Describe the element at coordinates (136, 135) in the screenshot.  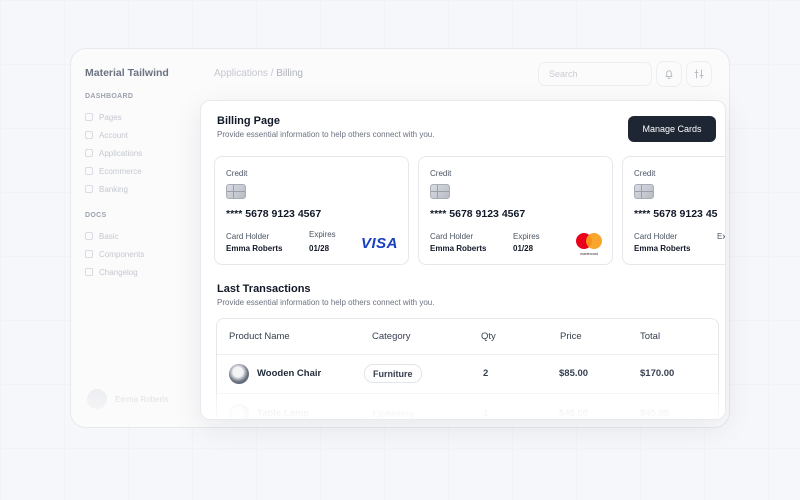
I see `sidebar-item-account: Account` at that location.